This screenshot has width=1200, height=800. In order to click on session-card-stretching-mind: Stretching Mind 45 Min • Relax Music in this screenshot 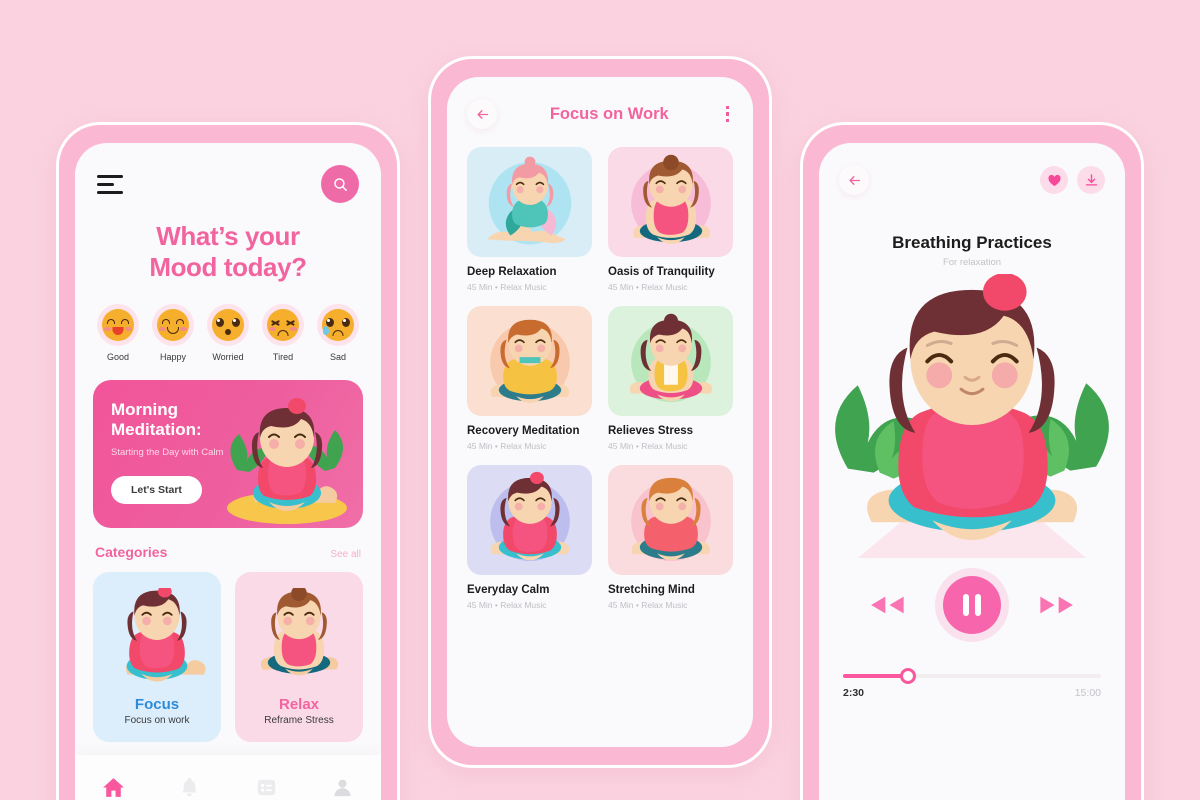, I will do `click(670, 537)`.